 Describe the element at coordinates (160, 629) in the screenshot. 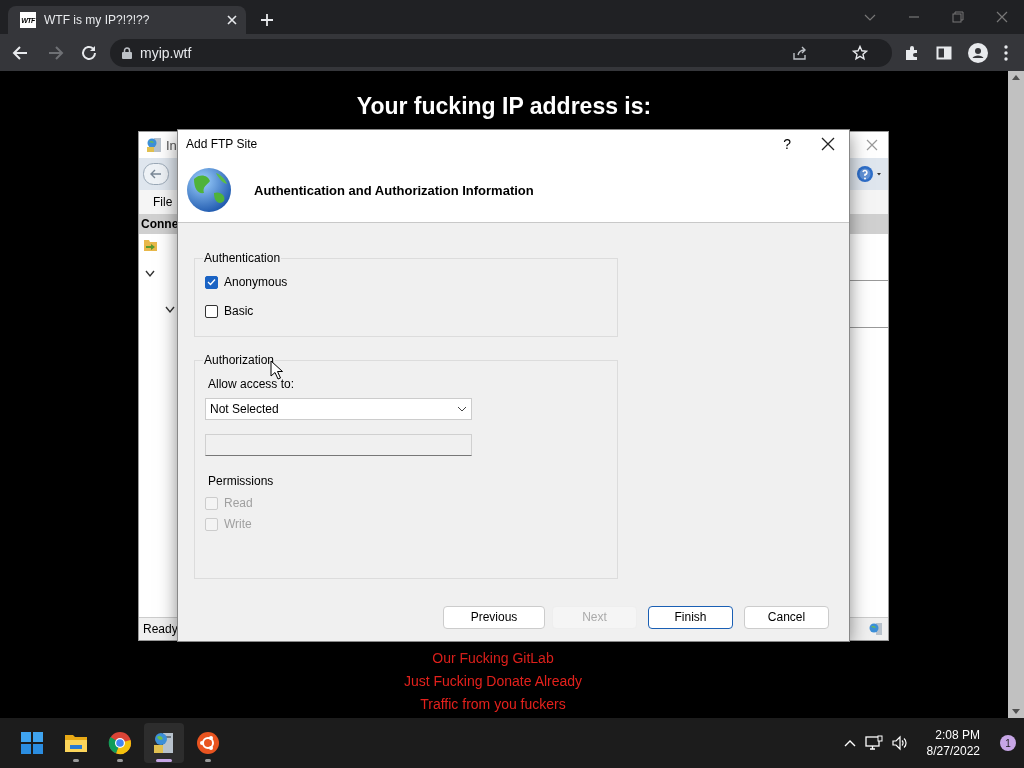

I see `status-text: Ready` at that location.